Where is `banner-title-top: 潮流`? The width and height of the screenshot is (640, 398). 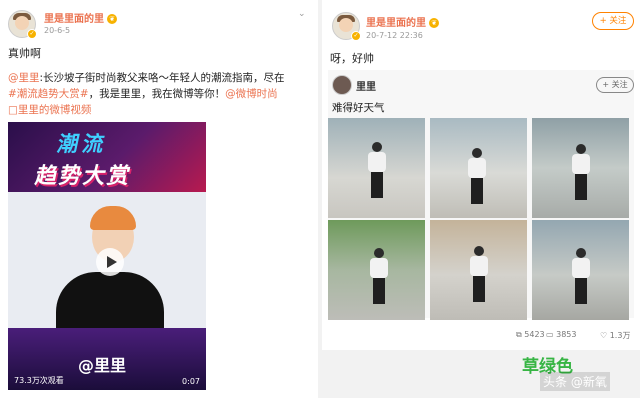
banner-title-top: 潮流 is located at coordinates (83, 144).